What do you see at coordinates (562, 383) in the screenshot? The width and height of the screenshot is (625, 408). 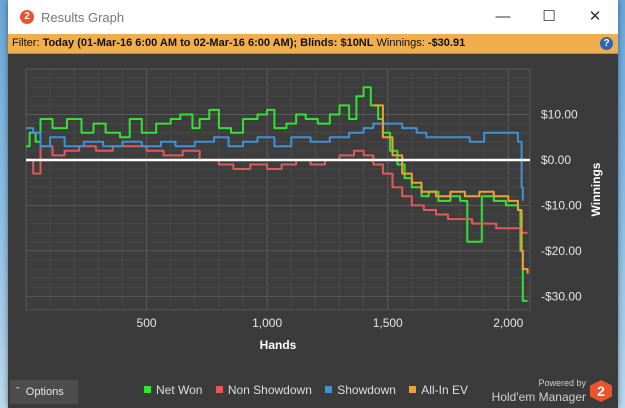 I see `powered-by-label: Powered by` at bounding box center [562, 383].